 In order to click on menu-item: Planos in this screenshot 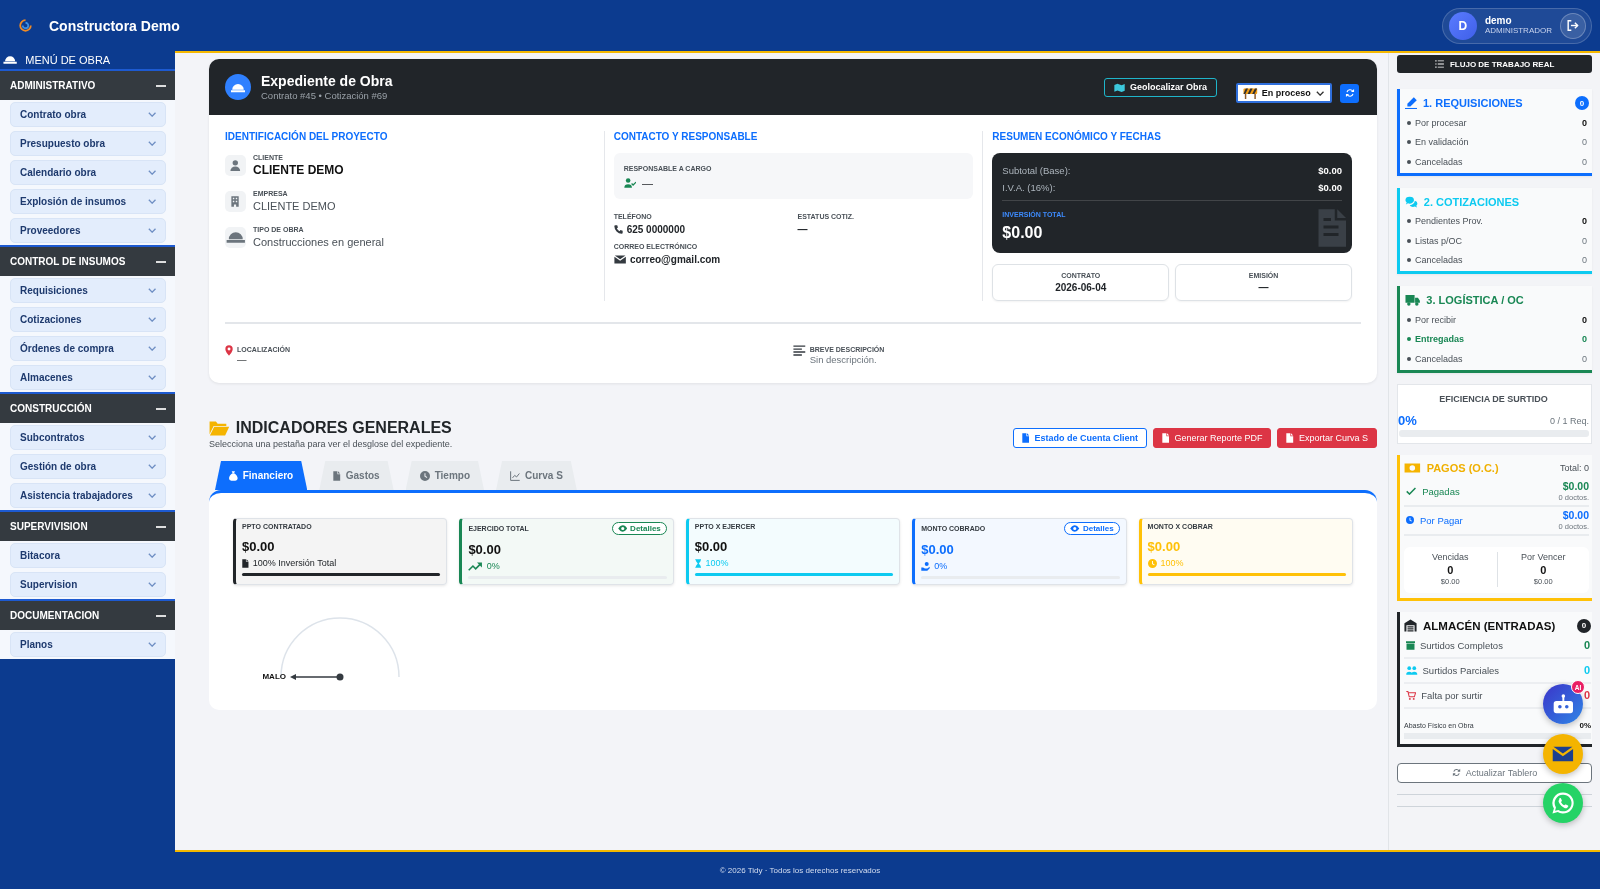, I will do `click(88, 644)`.